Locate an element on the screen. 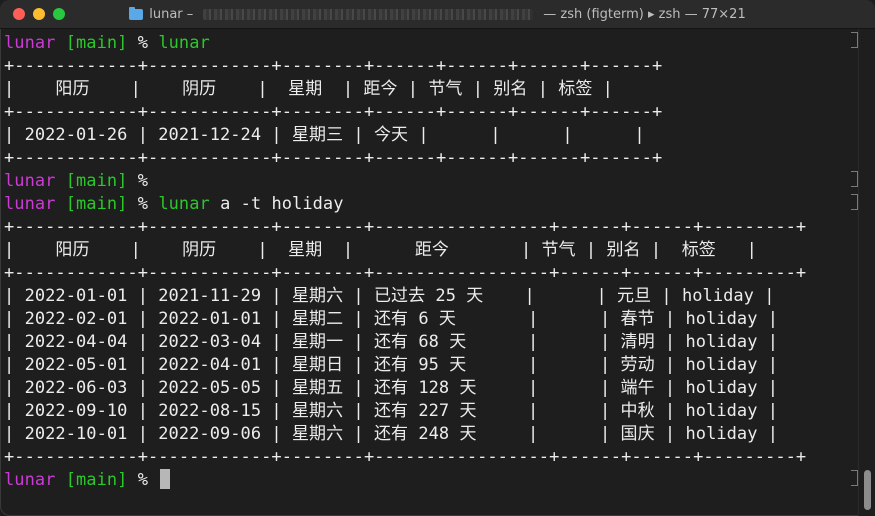 The image size is (875, 516). title-suffix: — zsh (figterm) ▸ zsh — 77×21 is located at coordinates (644, 14).